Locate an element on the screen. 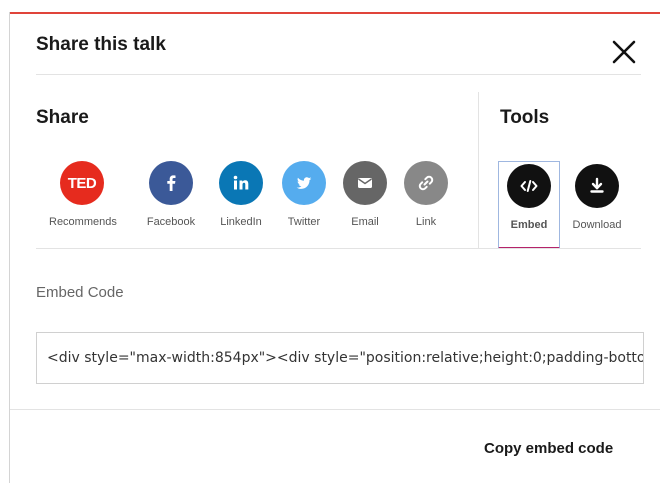  dialog-title: Share this talk is located at coordinates (101, 44).